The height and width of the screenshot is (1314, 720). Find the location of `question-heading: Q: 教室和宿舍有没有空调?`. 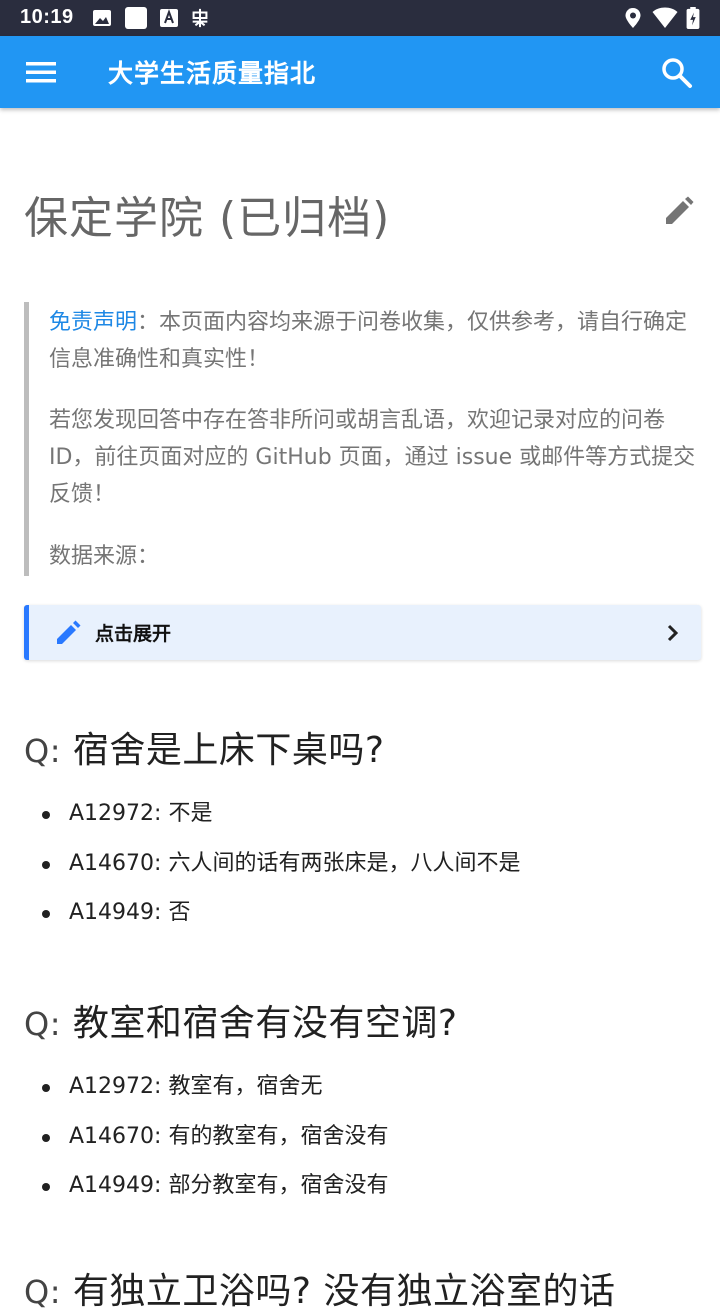

question-heading: Q: 教室和宿舍有没有空调? is located at coordinates (241, 1020).